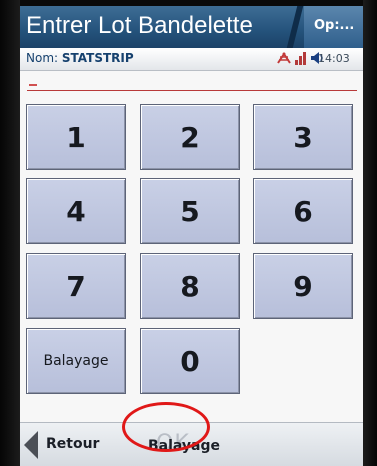 Image resolution: width=377 pixels, height=466 pixels. I want to click on key-4: 4, so click(76, 211).